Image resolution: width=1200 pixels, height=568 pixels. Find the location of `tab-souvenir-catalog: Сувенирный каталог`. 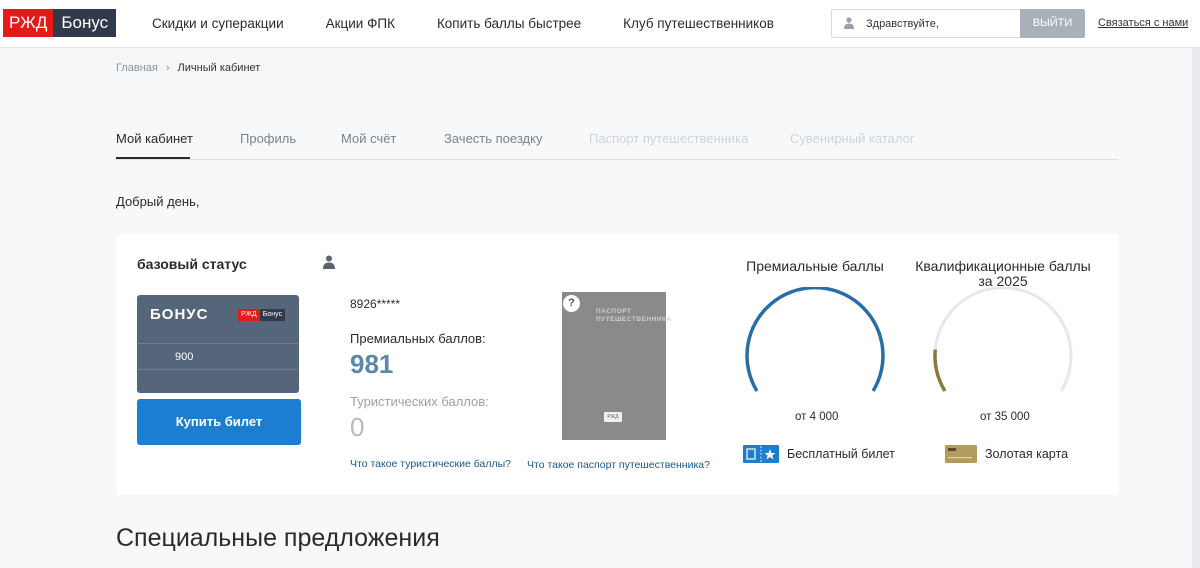

tab-souvenir-catalog: Сувенирный каталог is located at coordinates (852, 138).